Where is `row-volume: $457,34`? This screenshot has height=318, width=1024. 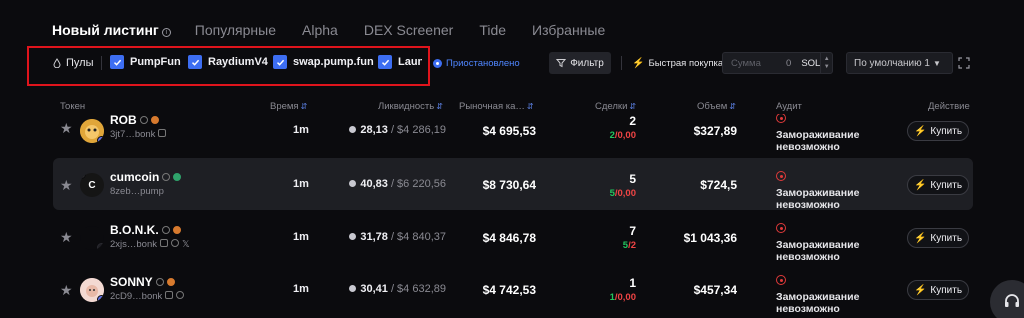
row-volume: $457,34 is located at coordinates (715, 290).